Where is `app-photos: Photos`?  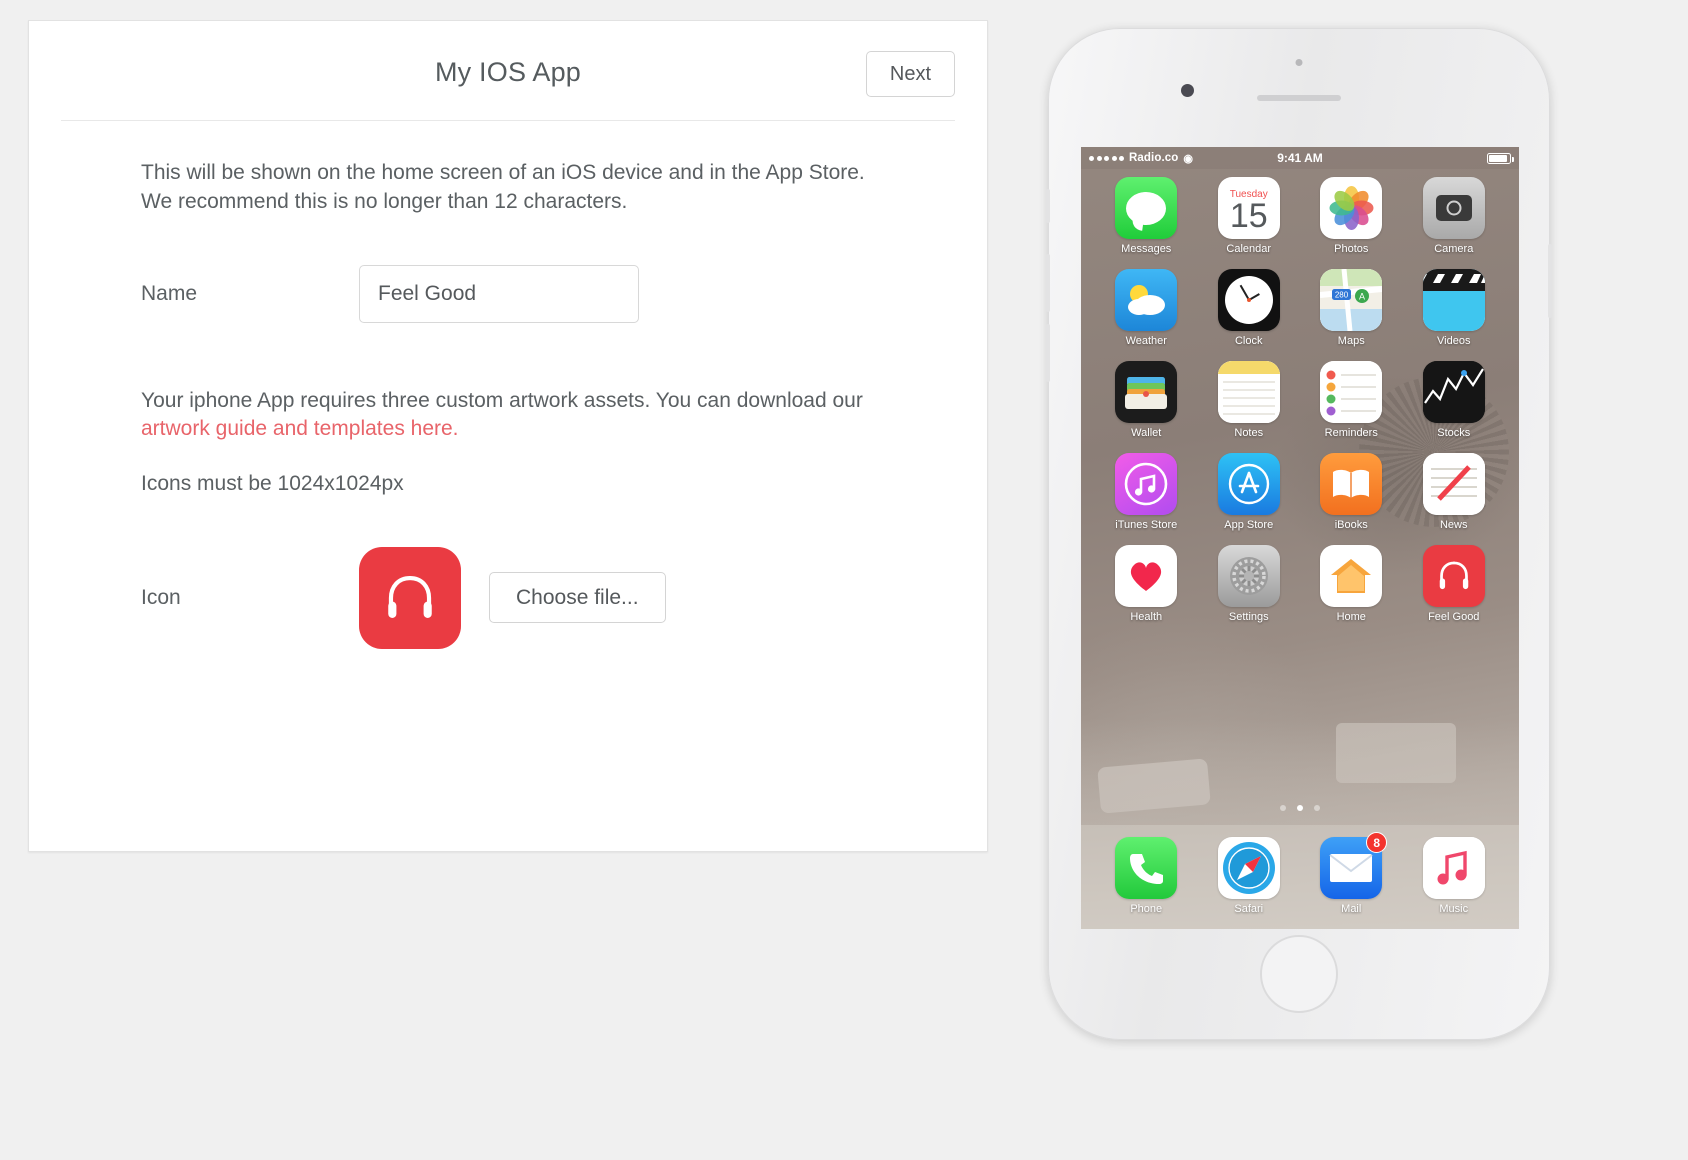
app-photos: Photos is located at coordinates (1351, 216).